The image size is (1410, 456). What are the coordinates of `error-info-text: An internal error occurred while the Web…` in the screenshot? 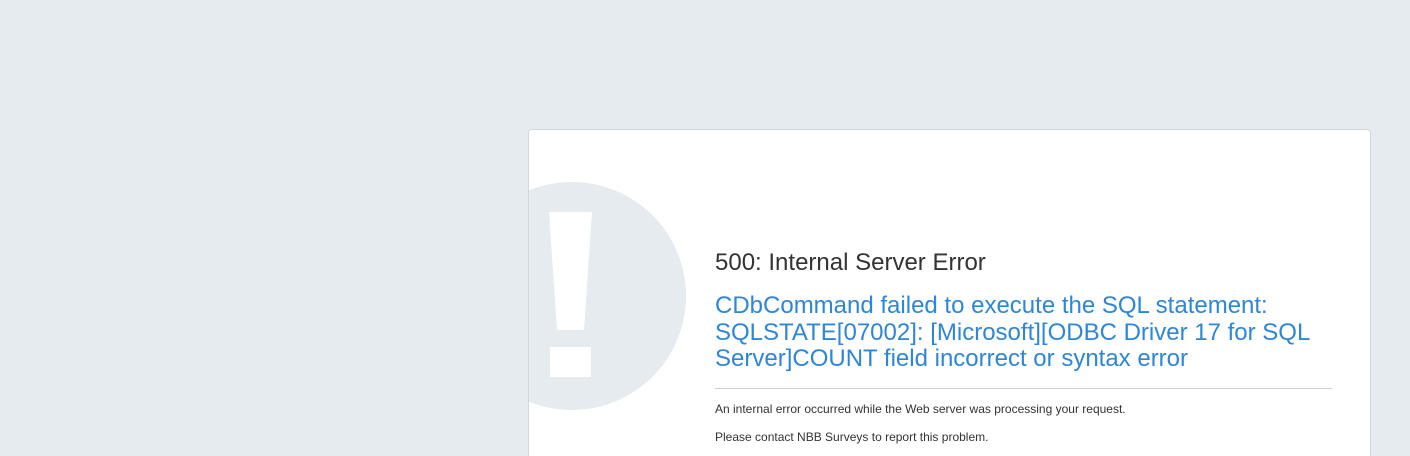 It's located at (920, 408).